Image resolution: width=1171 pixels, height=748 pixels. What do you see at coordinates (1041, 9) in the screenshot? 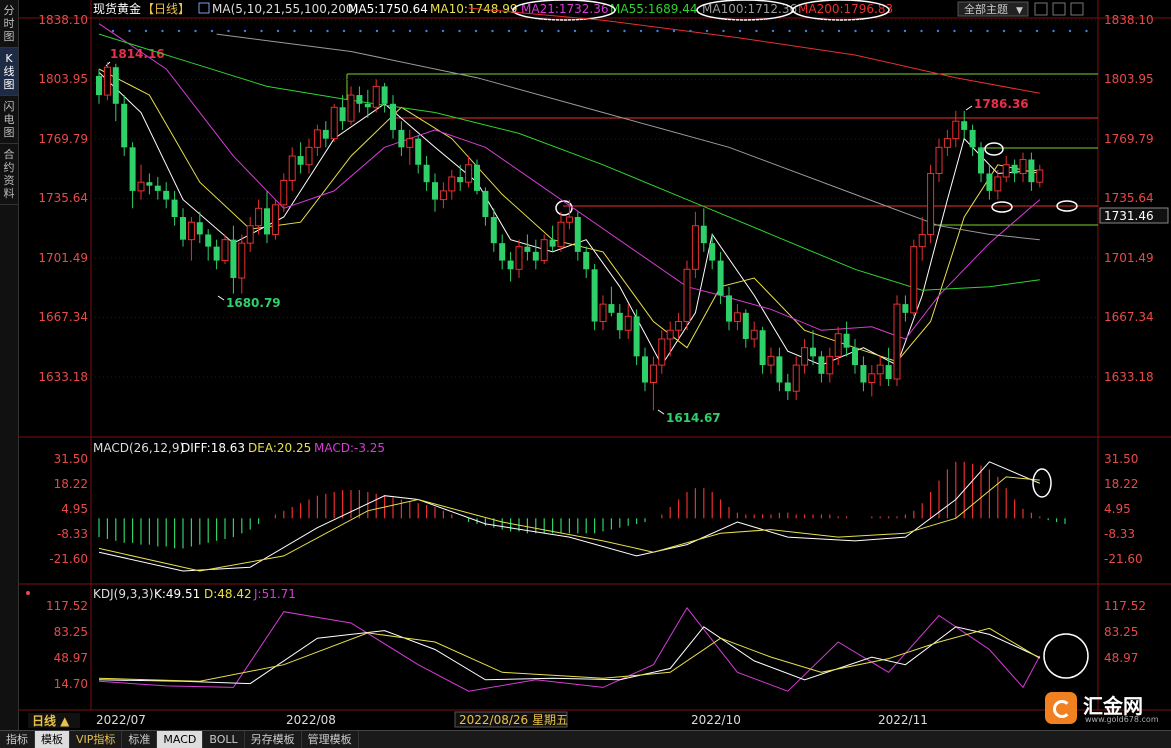
I see `minimize-icon` at bounding box center [1041, 9].